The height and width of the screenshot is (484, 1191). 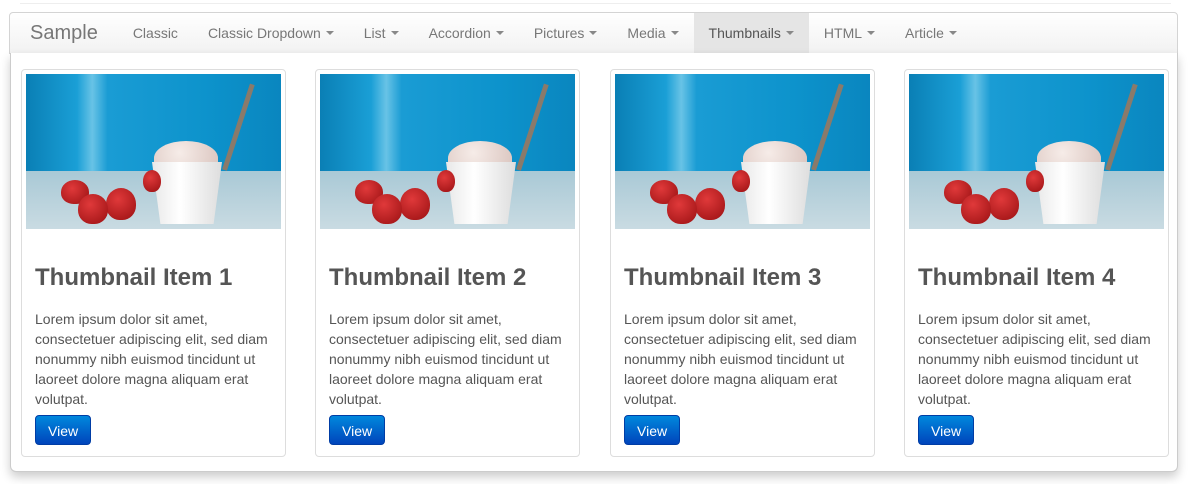 I want to click on thumbnail-title: Thumbnail Item 4, so click(x=1017, y=277).